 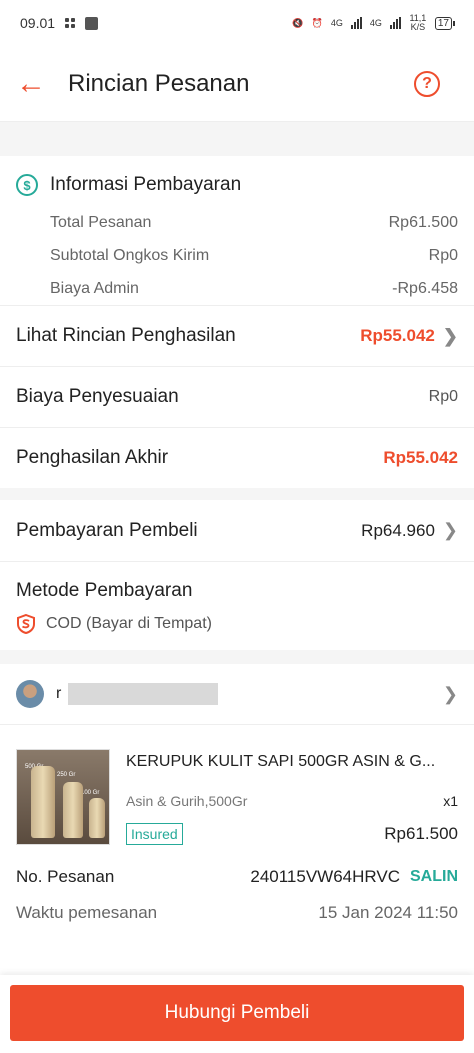 I want to click on payment-method-title: Metode Pembayaran, so click(x=237, y=587).